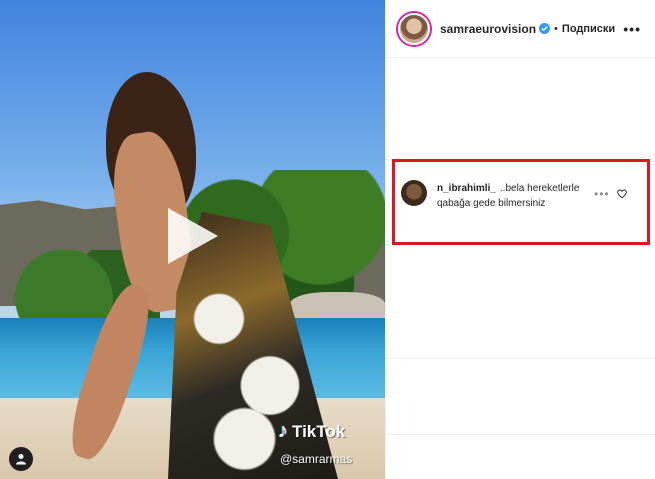 This screenshot has width=655, height=479. I want to click on heart-icon, so click(622, 194).